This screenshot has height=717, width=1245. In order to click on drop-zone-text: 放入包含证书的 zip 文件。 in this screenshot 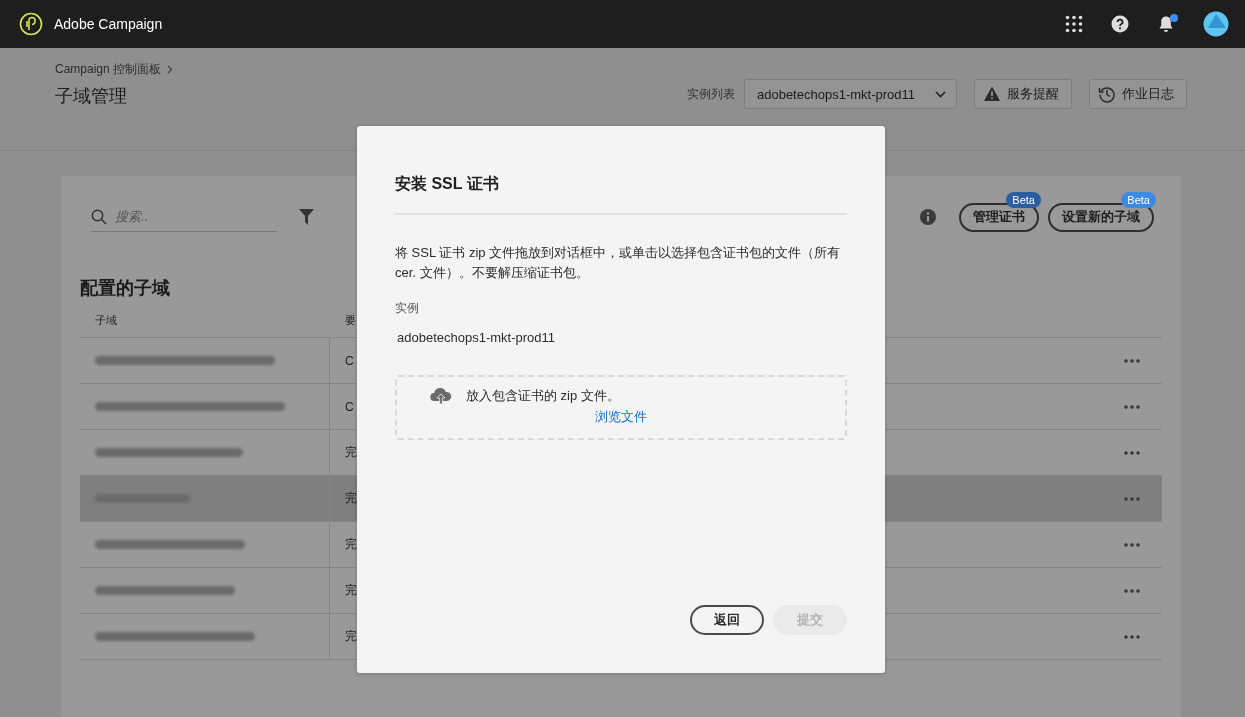, I will do `click(543, 396)`.